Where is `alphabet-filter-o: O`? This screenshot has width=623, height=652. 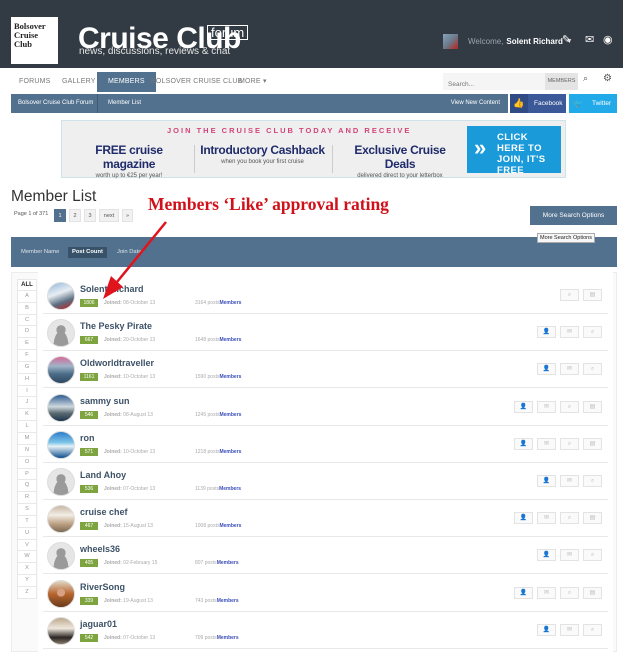
alphabet-filter-o: O is located at coordinates (27, 462).